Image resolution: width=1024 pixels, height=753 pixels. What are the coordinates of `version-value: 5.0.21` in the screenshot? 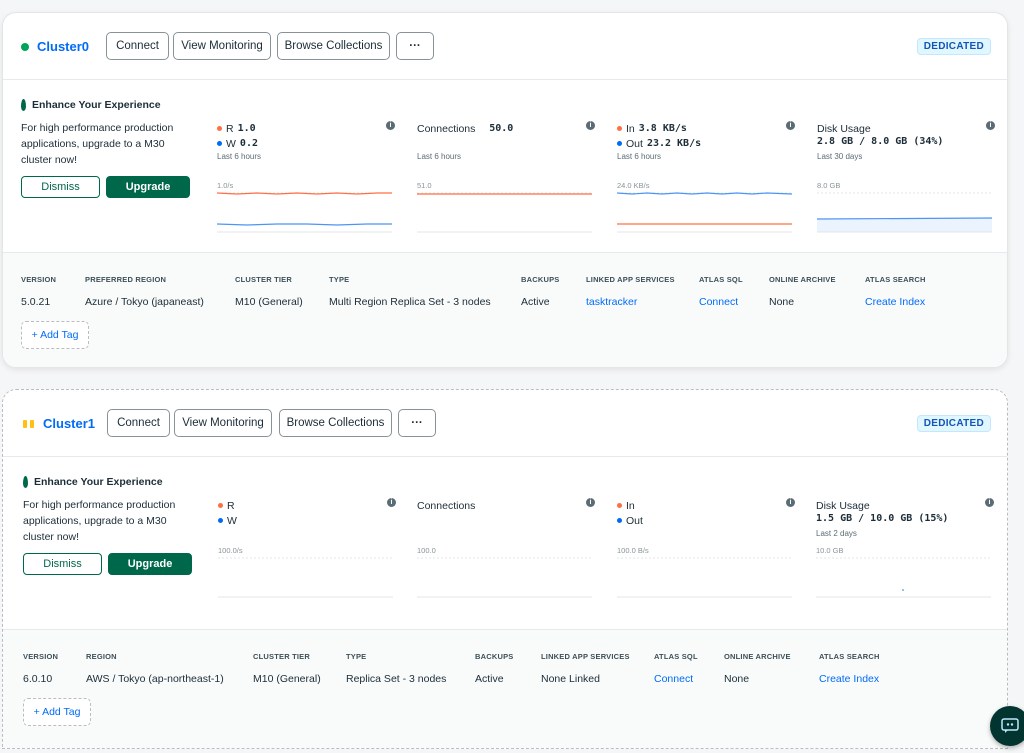 It's located at (36, 302).